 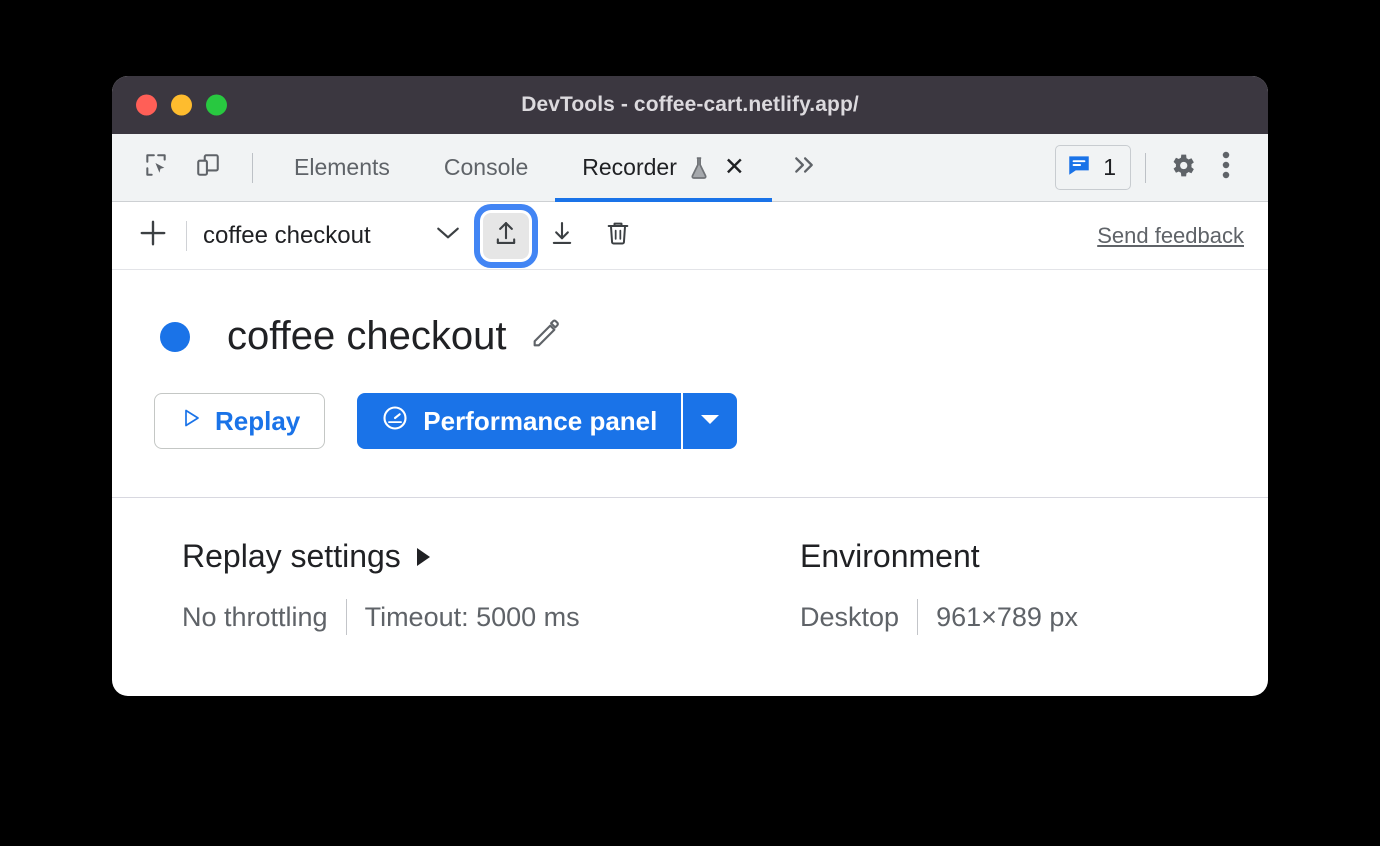 What do you see at coordinates (252, 167) in the screenshot?
I see `tabbar-divider` at bounding box center [252, 167].